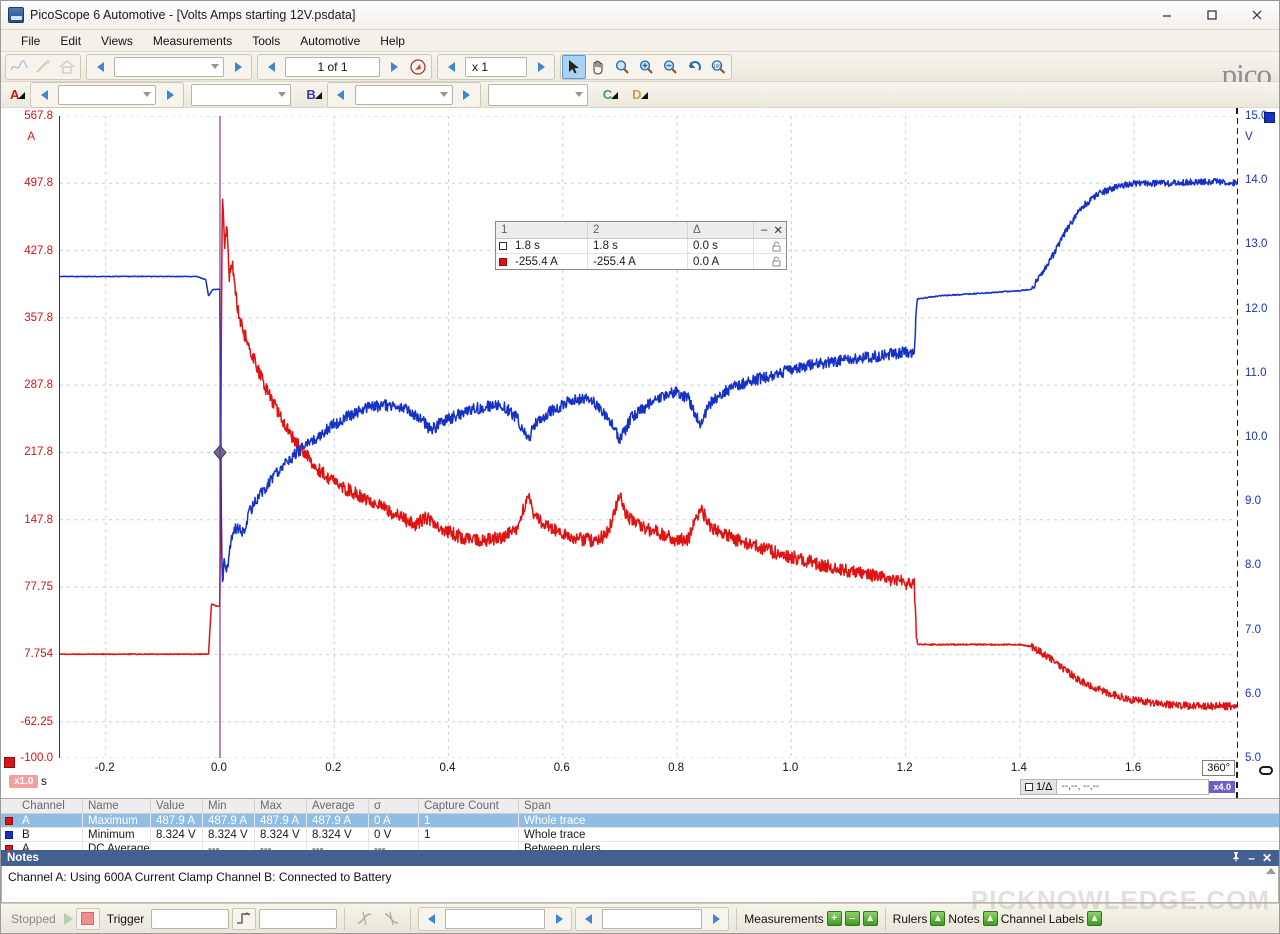 The width and height of the screenshot is (1280, 934). I want to click on notes-close-button: ✕, so click(1267, 858).